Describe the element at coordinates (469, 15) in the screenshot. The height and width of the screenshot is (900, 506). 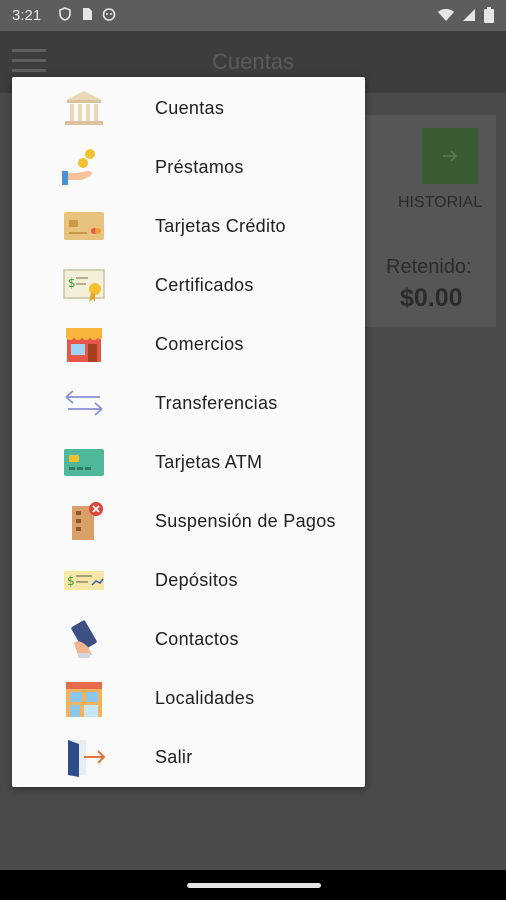
I see `signal-icon` at that location.